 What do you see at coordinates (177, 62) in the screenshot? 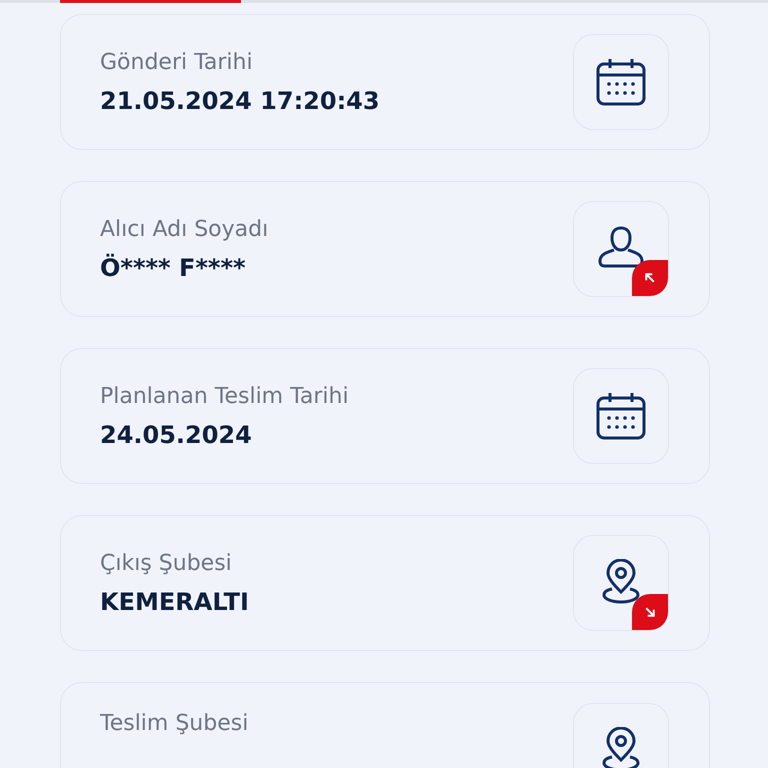
I see `field-label: Gönderi Tarihi` at bounding box center [177, 62].